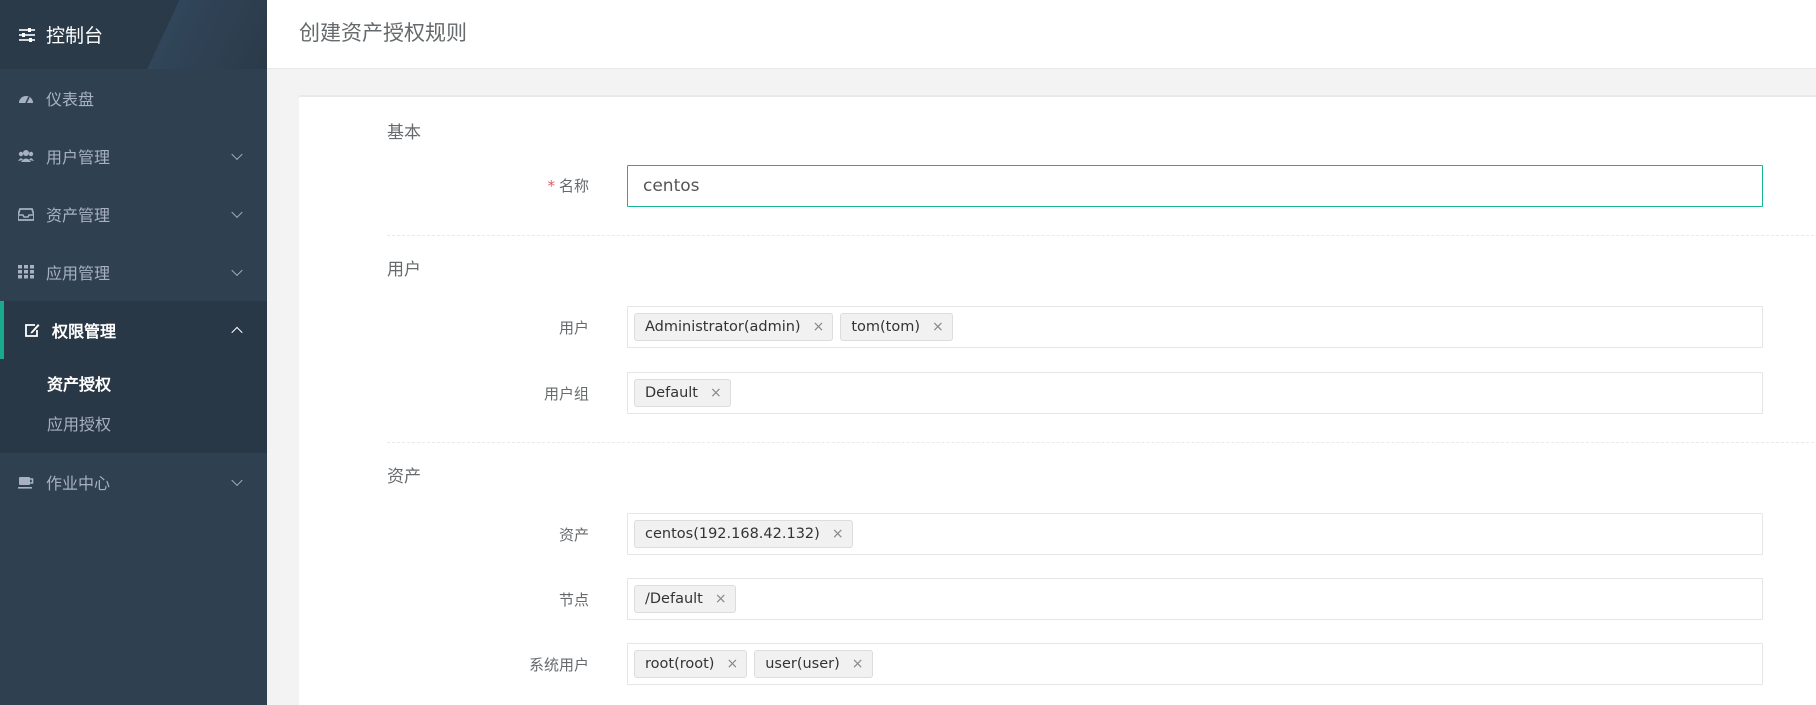 This screenshot has width=1816, height=705. Describe the element at coordinates (26, 98) in the screenshot. I see `dashboard-icon` at that location.